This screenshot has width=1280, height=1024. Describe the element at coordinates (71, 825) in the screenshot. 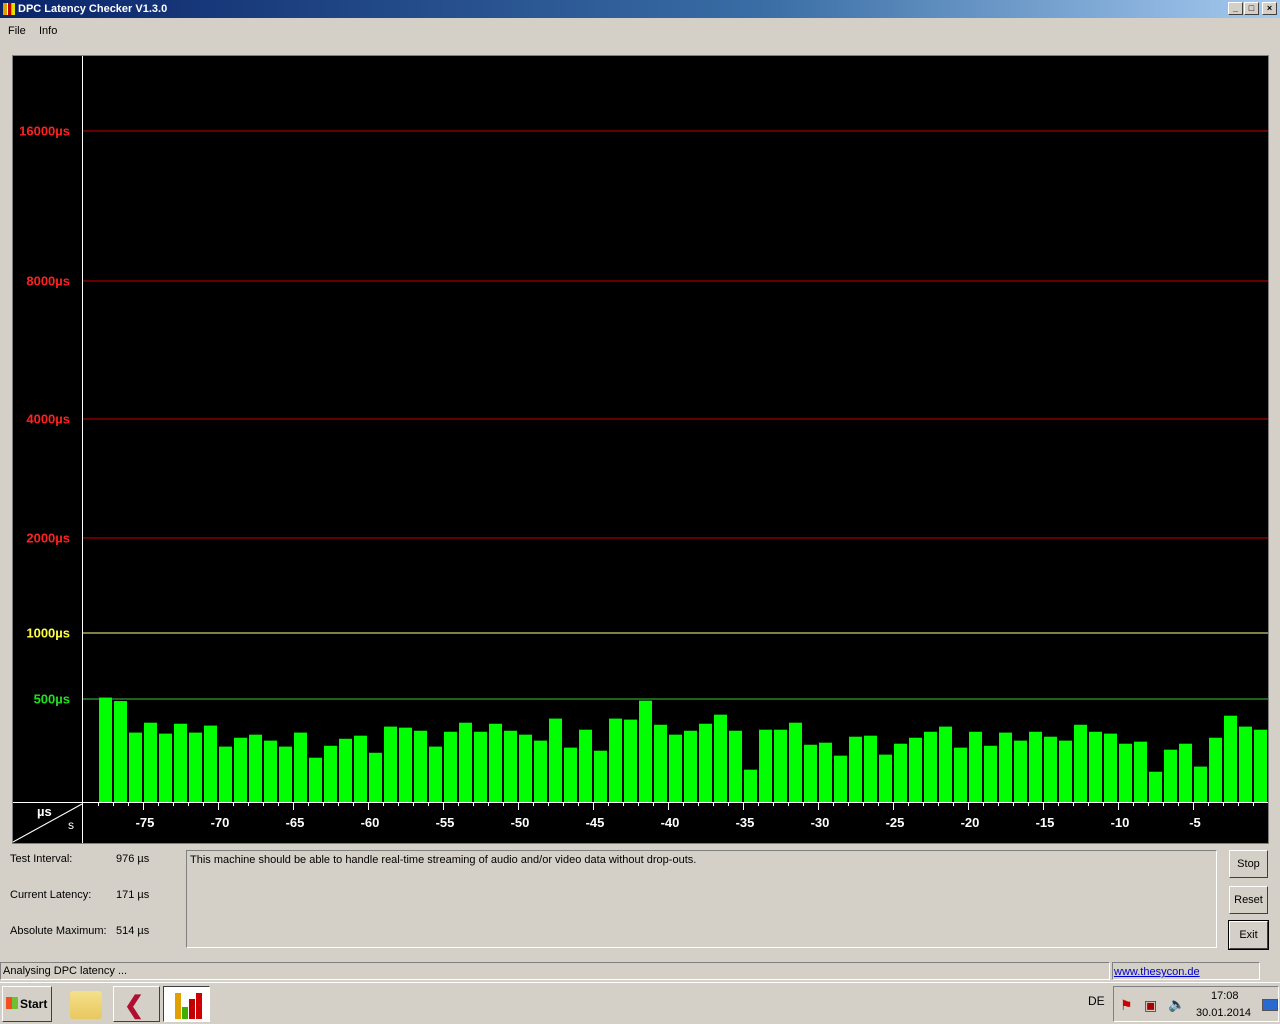

I see `x-unit-label: s` at that location.